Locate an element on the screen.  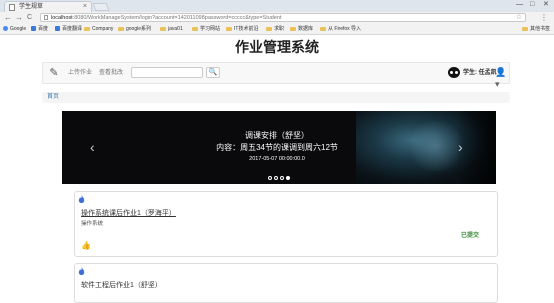
bookmark-translate: 百度翻译 is located at coordinates (68, 29).